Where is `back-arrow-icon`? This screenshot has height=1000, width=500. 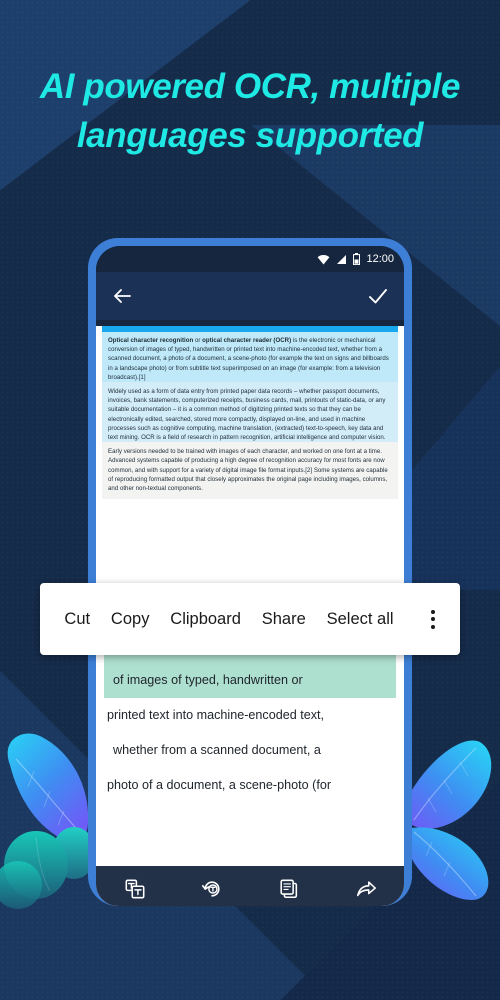 back-arrow-icon is located at coordinates (122, 296).